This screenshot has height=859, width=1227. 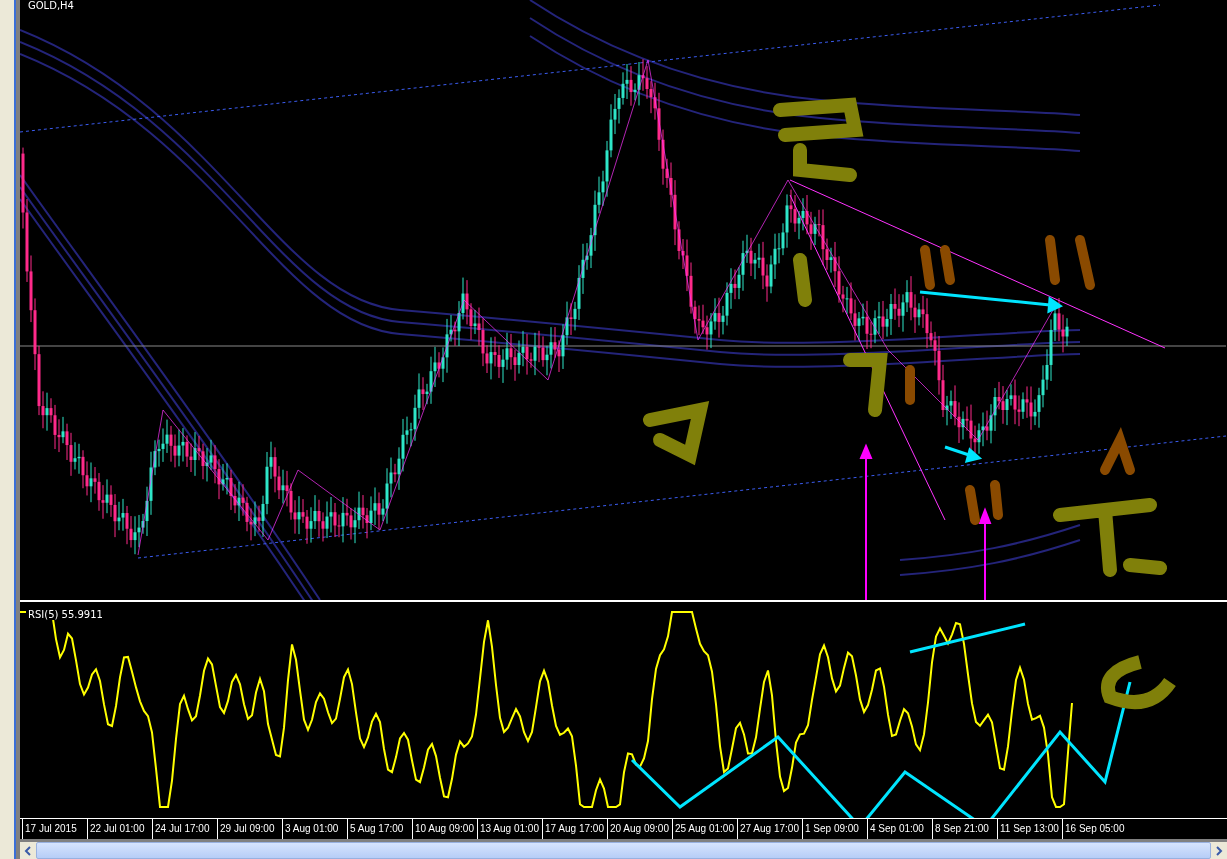 I want to click on time-axis-label: 10 Aug 09:00, so click(x=444, y=829).